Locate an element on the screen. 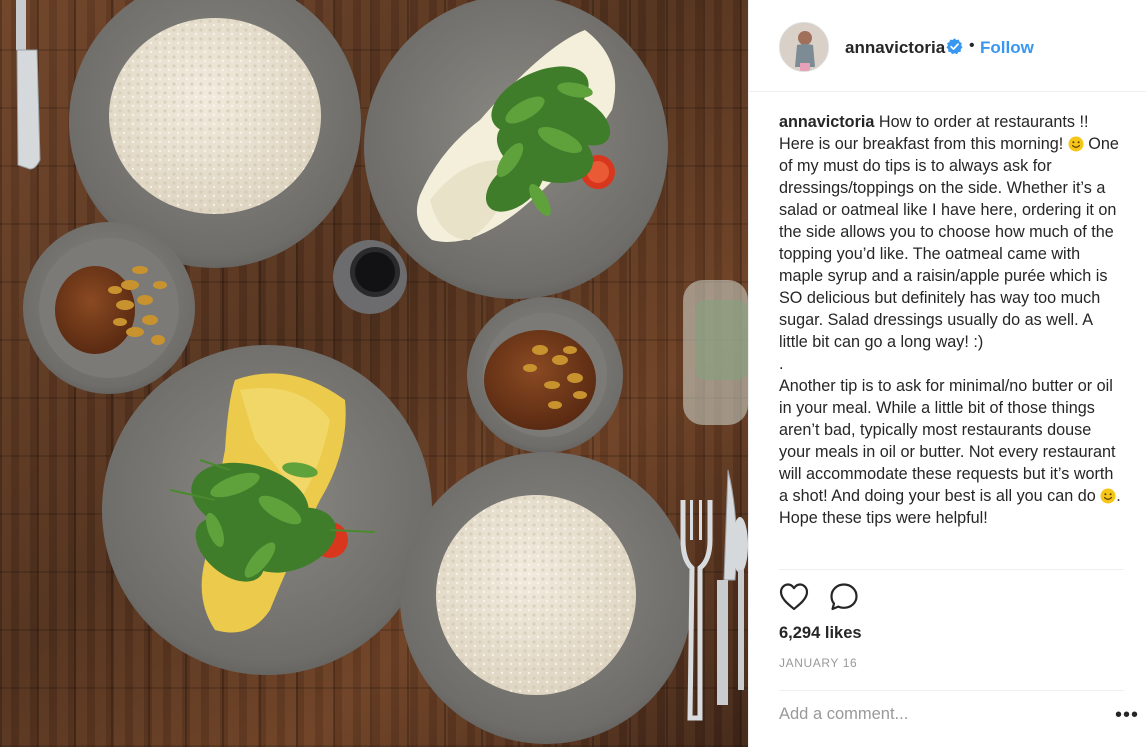 The height and width of the screenshot is (747, 1146). caption-username: annavictoria is located at coordinates (826, 122).